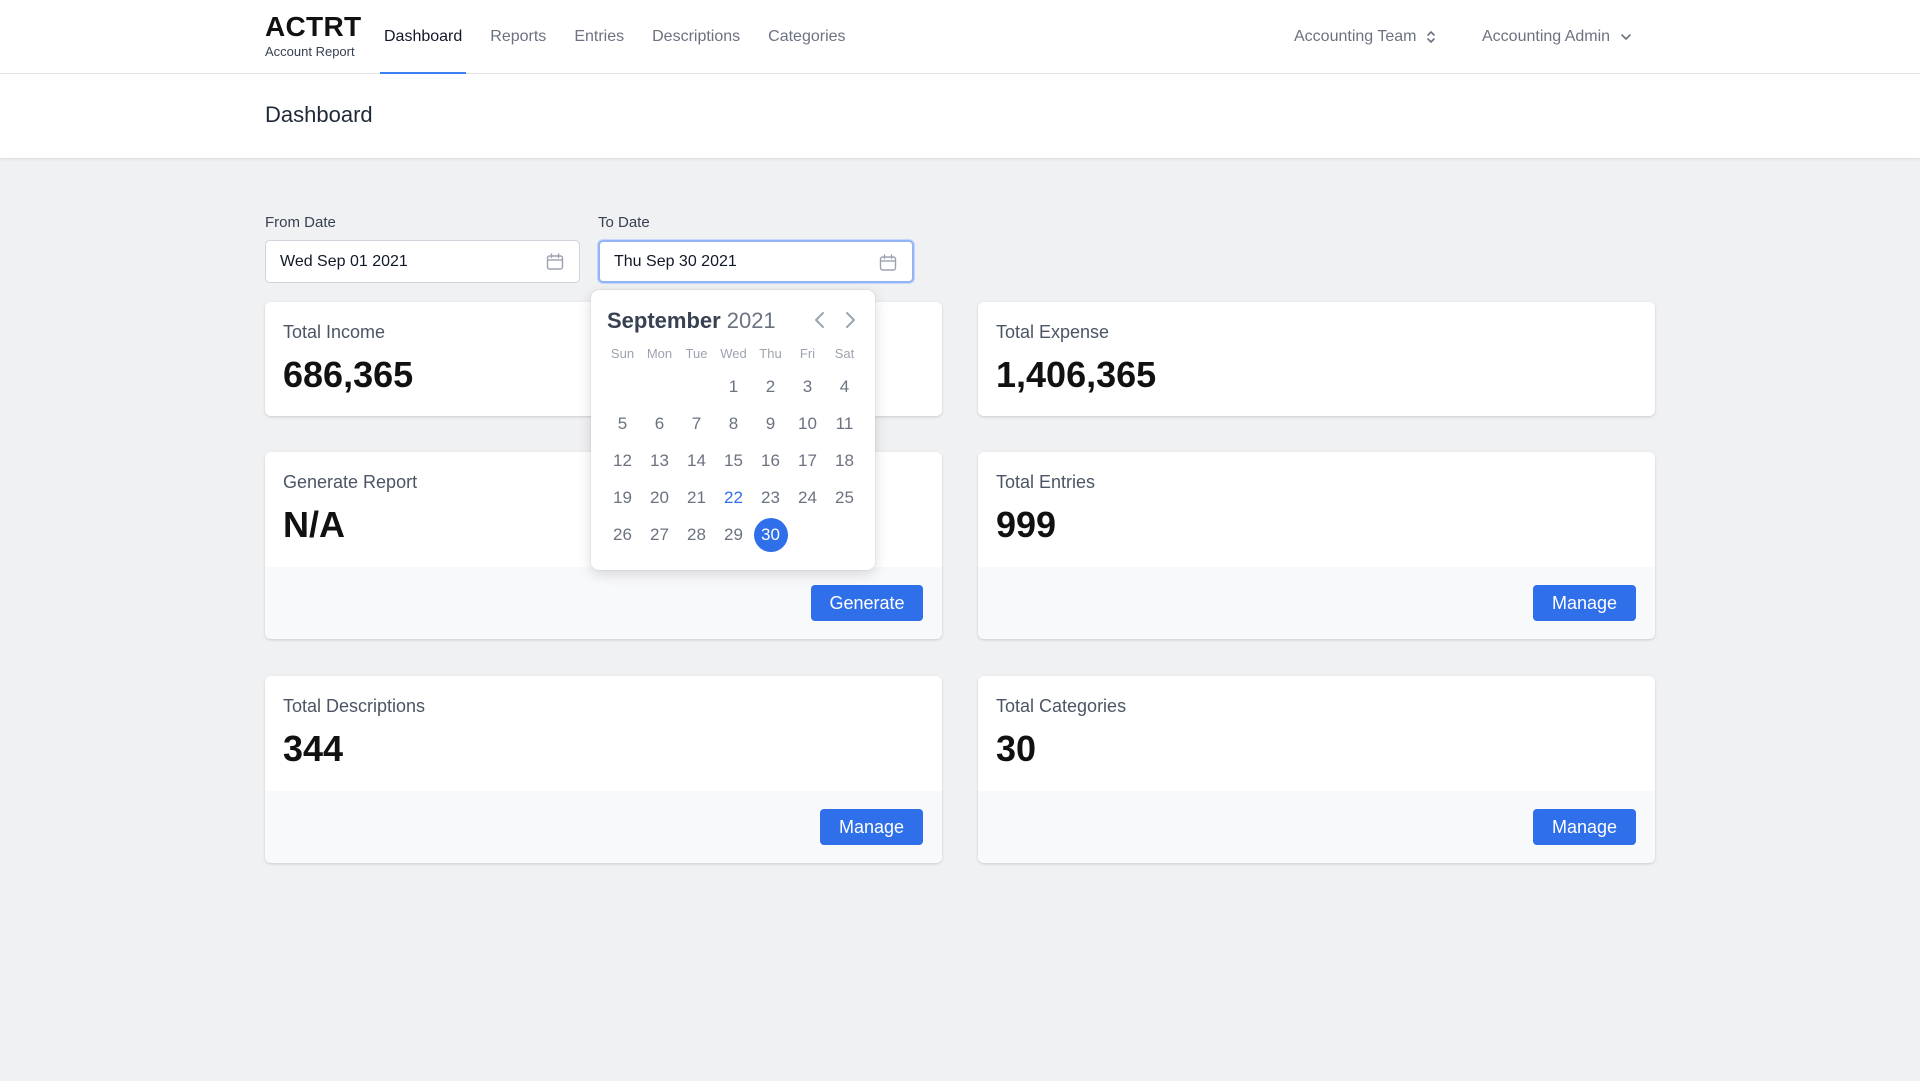  I want to click on weekday-label: Sun, so click(622, 353).